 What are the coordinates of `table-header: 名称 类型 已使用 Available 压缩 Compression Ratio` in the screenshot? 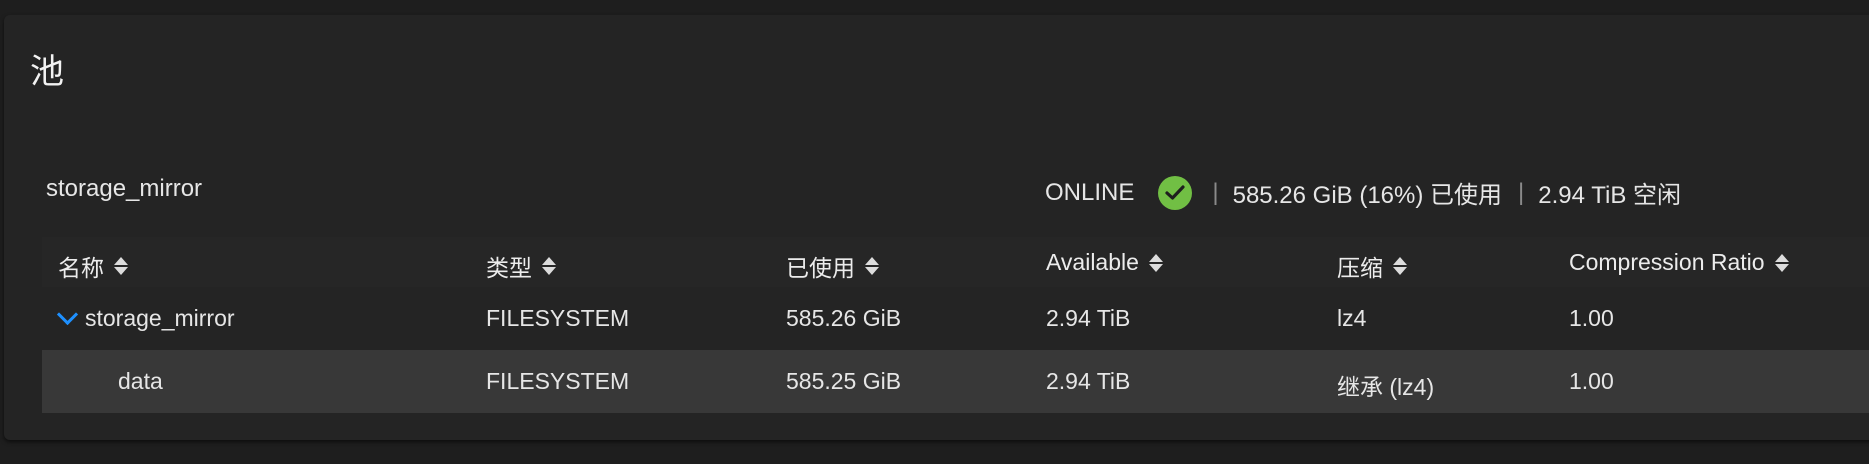 It's located at (955, 262).